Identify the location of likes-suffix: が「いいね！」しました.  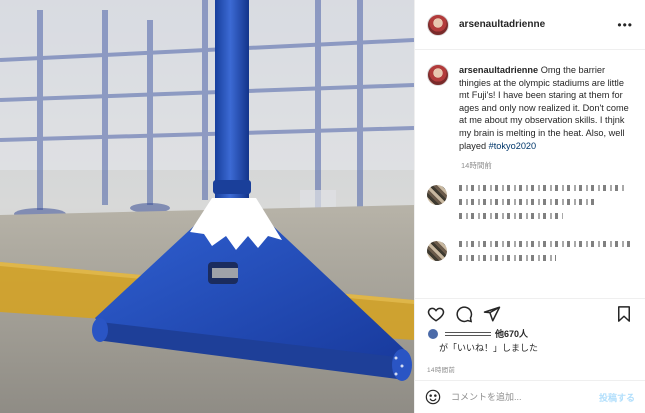
(489, 348).